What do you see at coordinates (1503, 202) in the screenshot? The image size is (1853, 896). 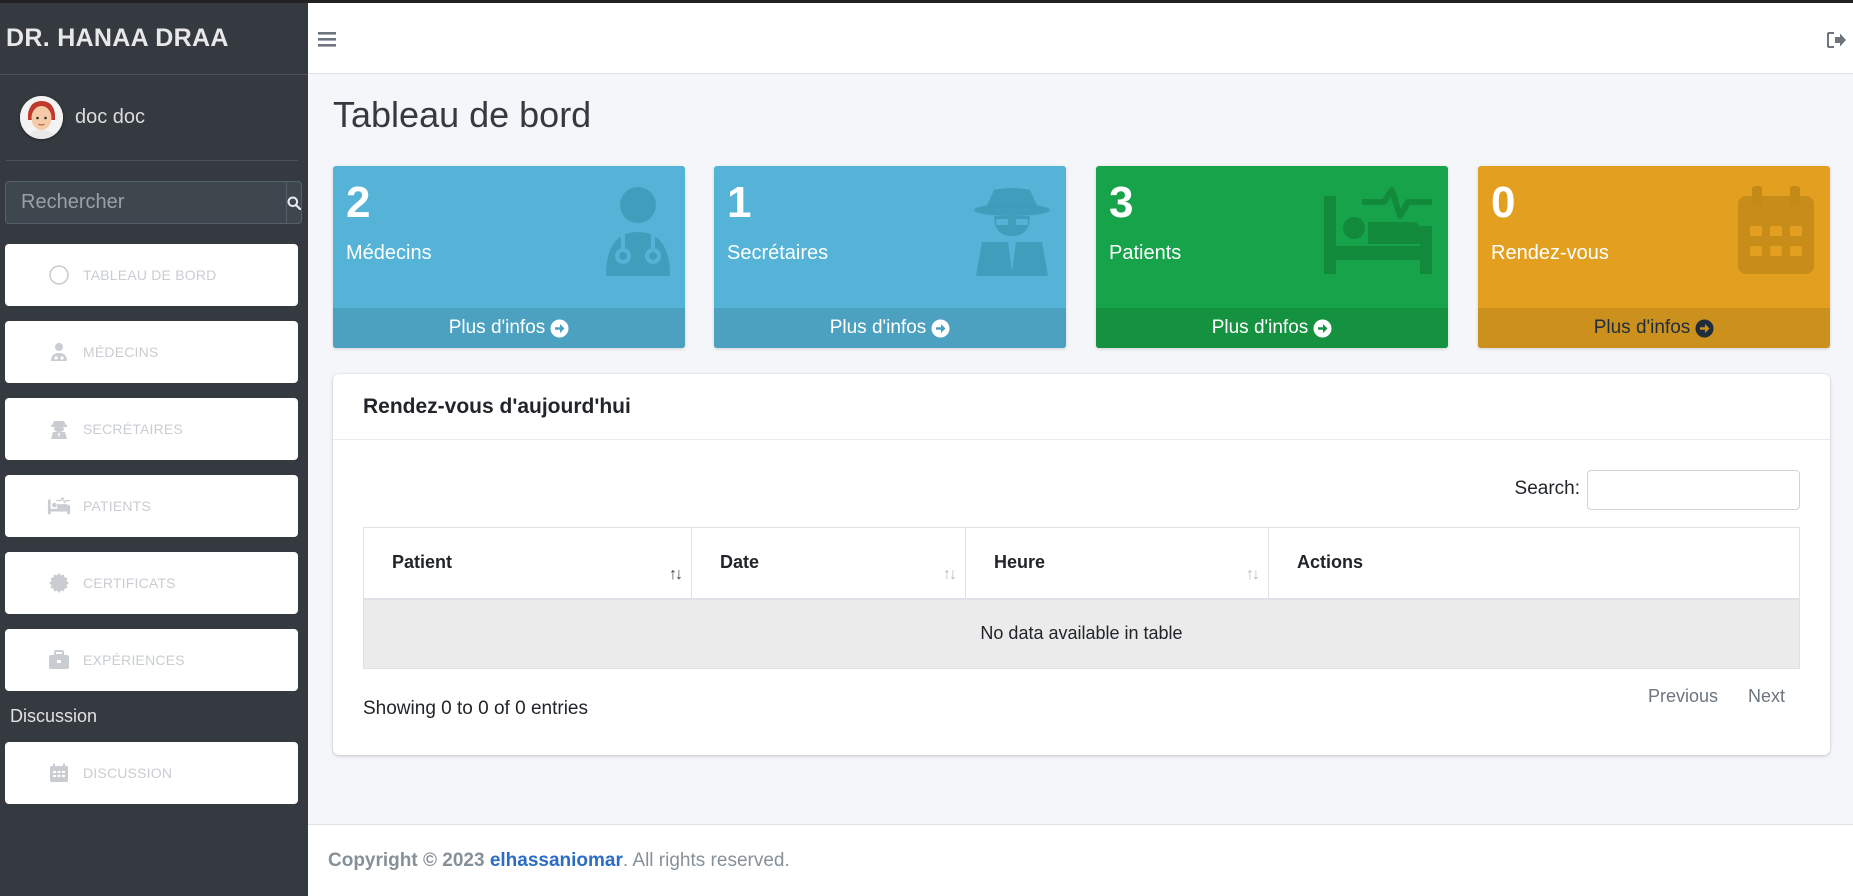 I see `stat-count: 0` at bounding box center [1503, 202].